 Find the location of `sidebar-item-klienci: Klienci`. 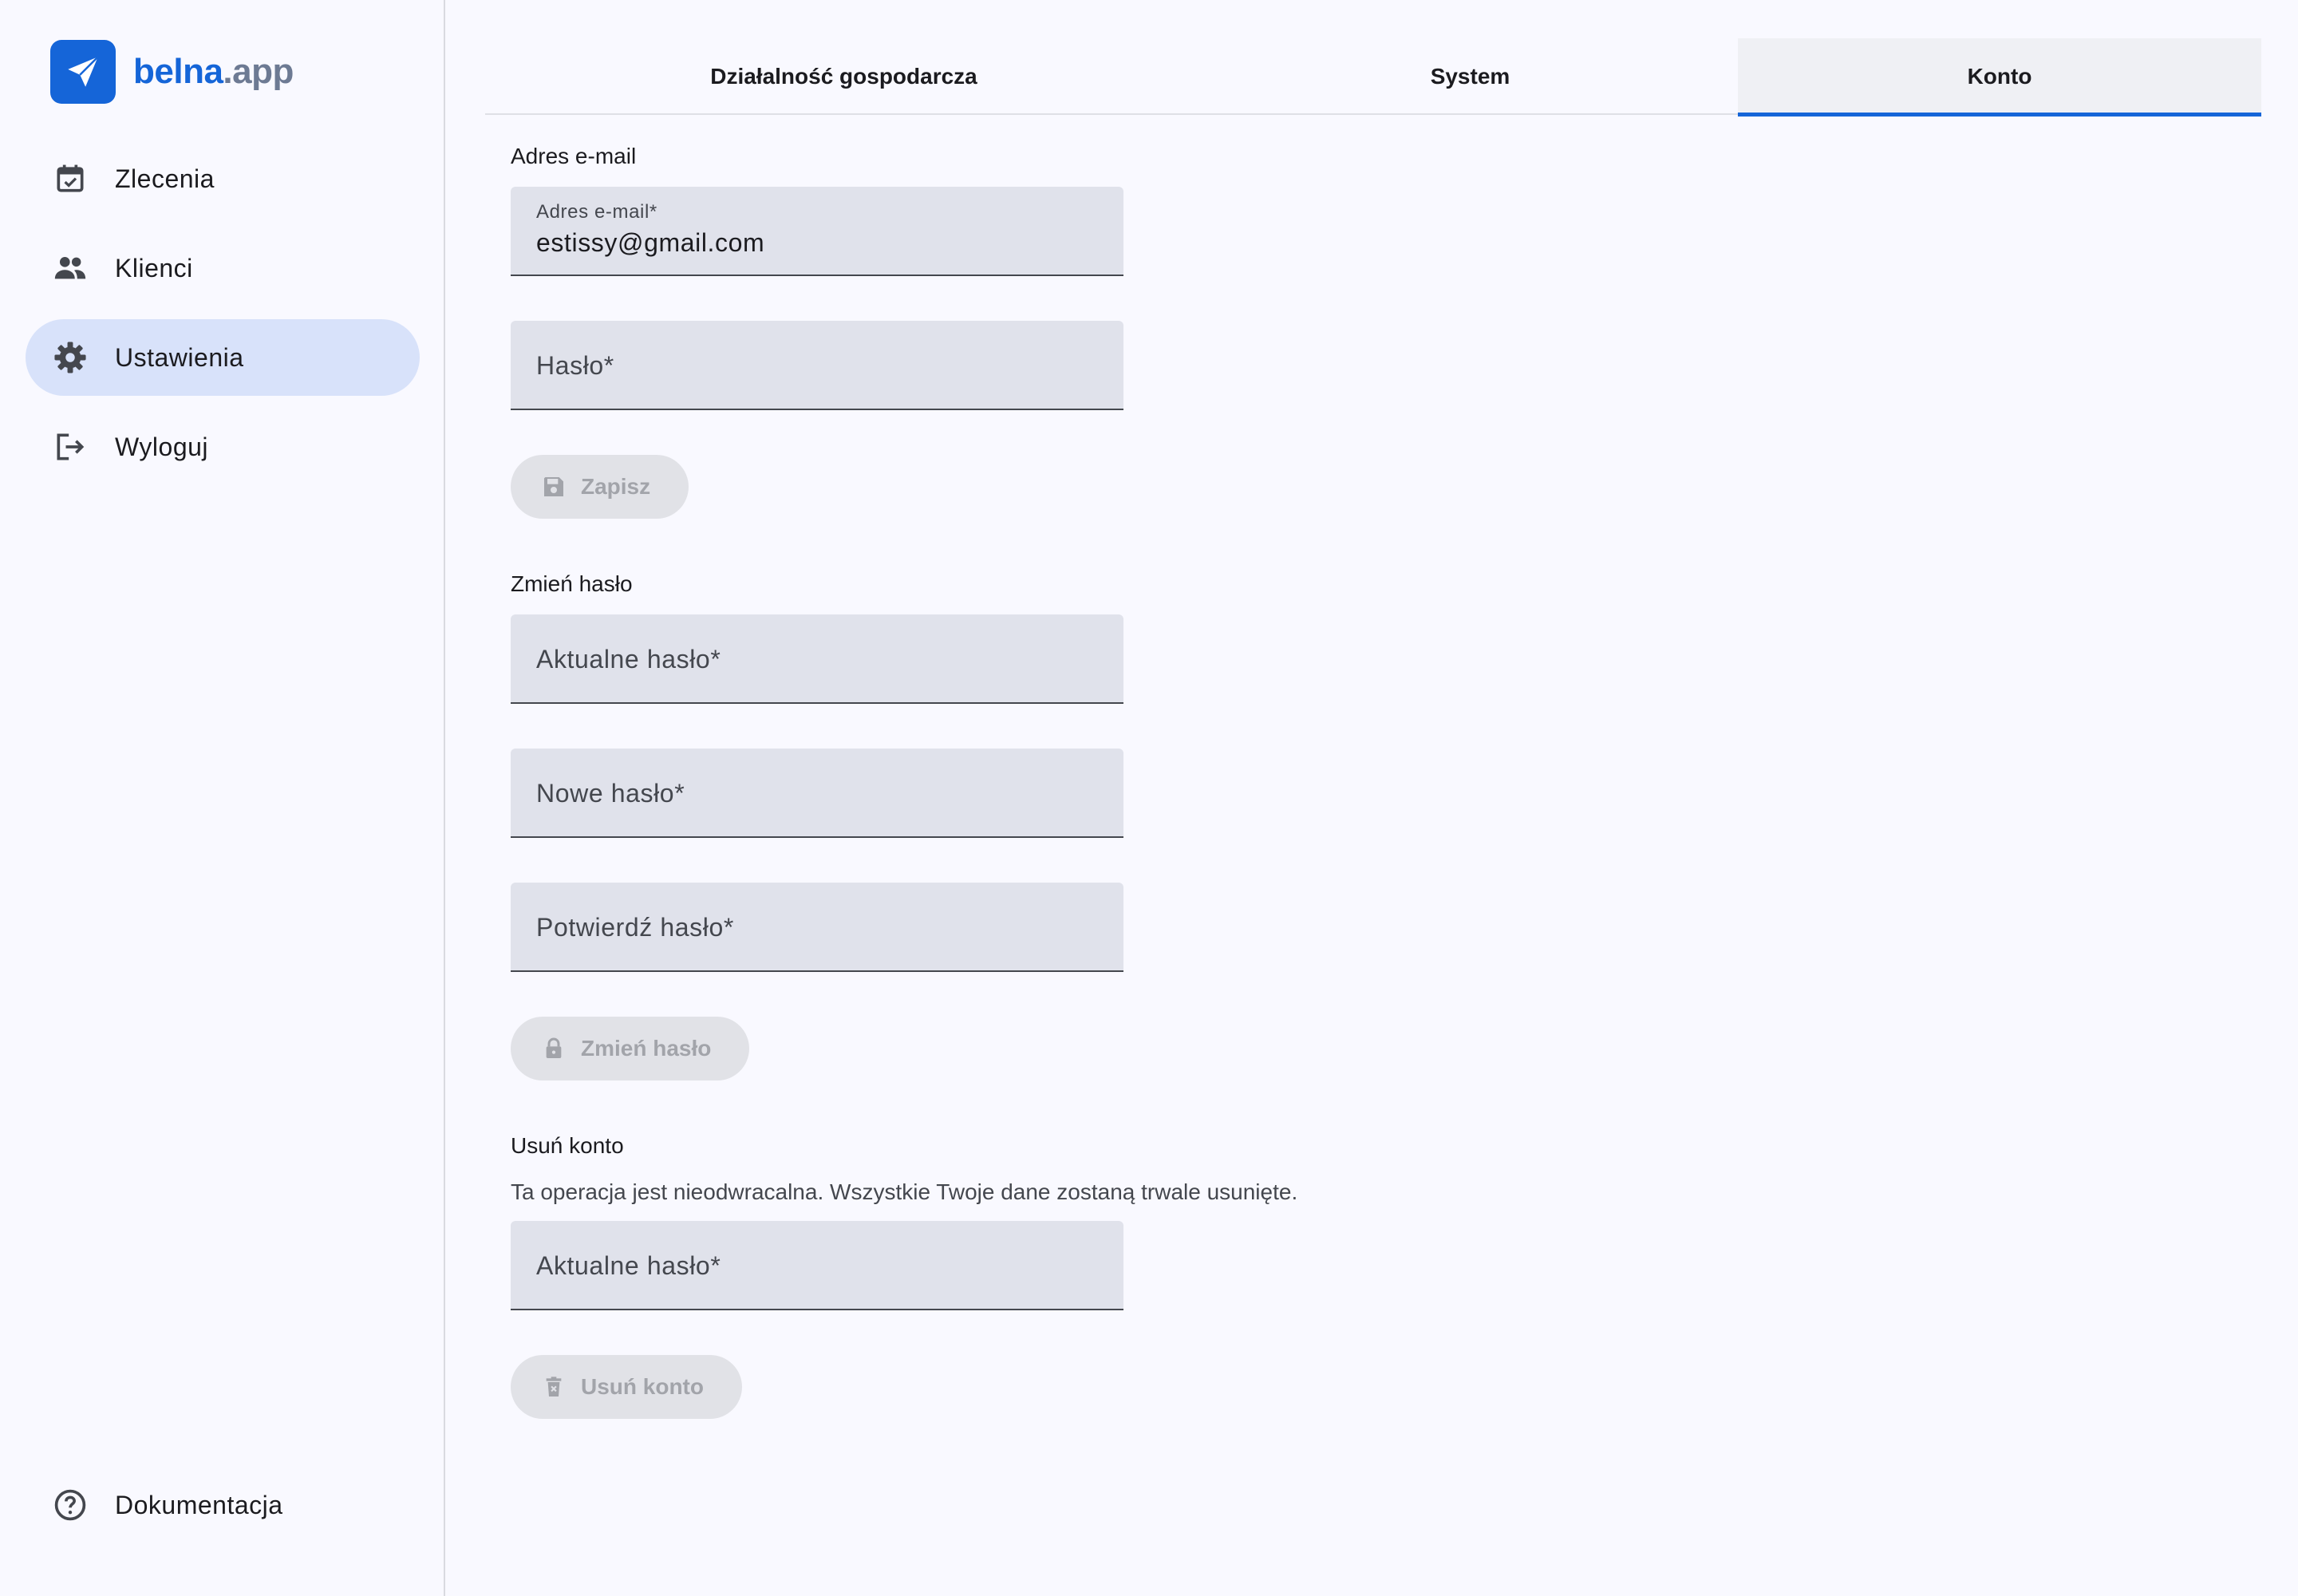

sidebar-item-klienci: Klienci is located at coordinates (223, 268).